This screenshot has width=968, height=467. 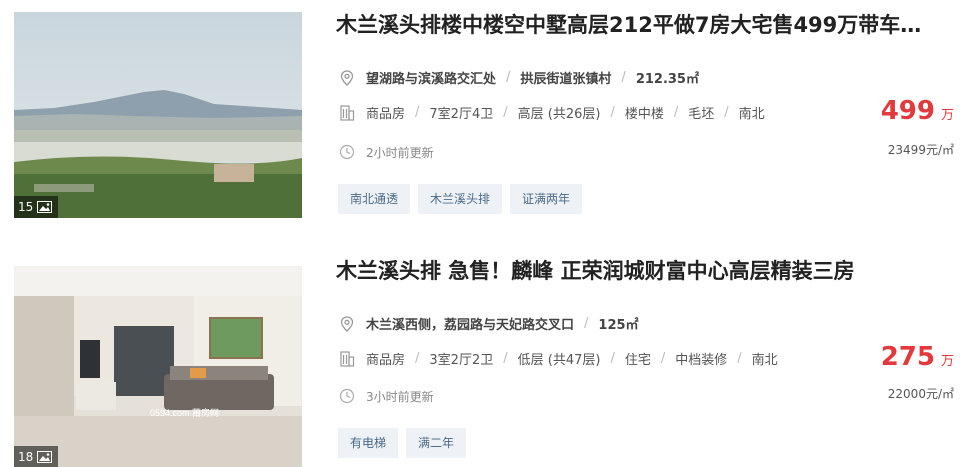 I want to click on address-row: 木兰溪西侧，荔园路与天妃路交叉口 / 125㎡, so click(x=488, y=323).